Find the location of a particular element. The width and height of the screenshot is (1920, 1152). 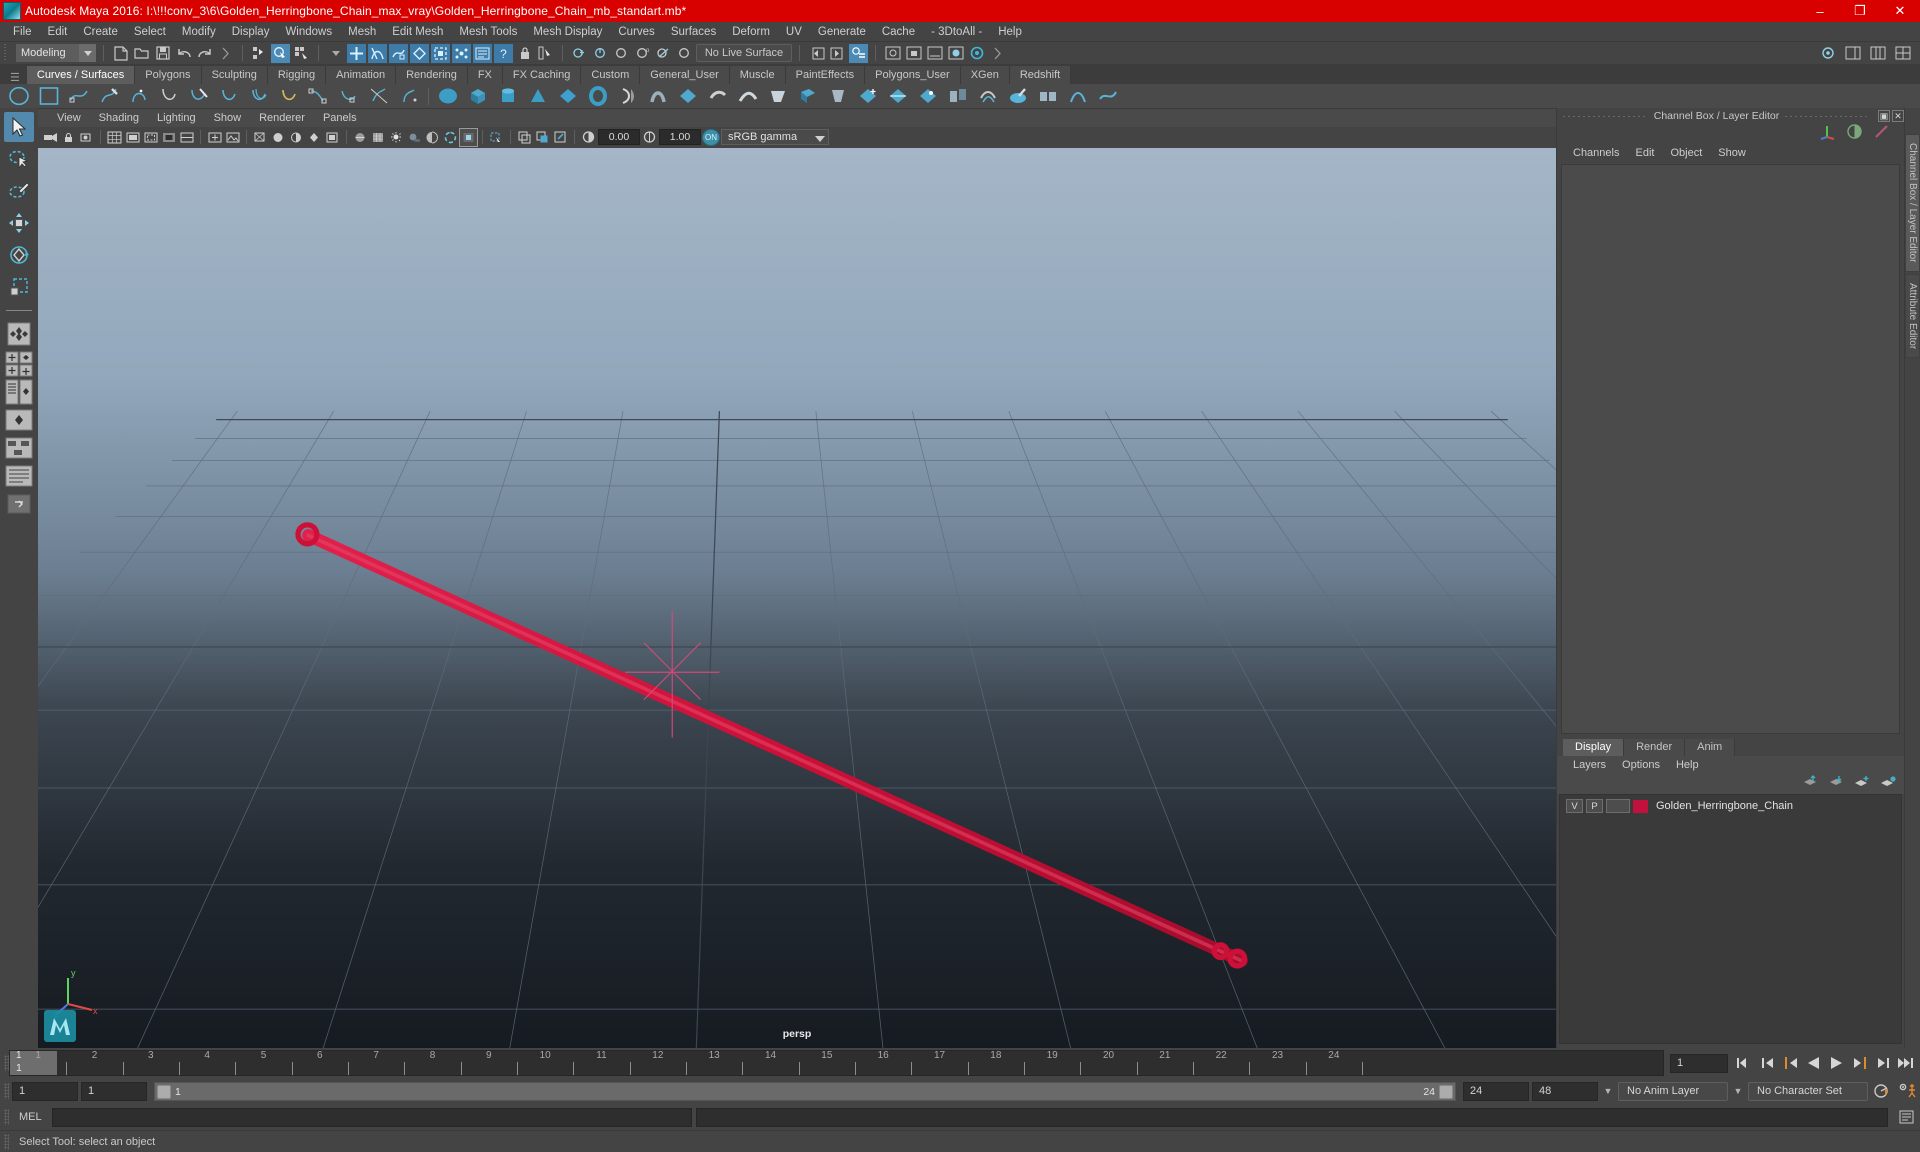

texture-toggle-icon is located at coordinates (378, 137).